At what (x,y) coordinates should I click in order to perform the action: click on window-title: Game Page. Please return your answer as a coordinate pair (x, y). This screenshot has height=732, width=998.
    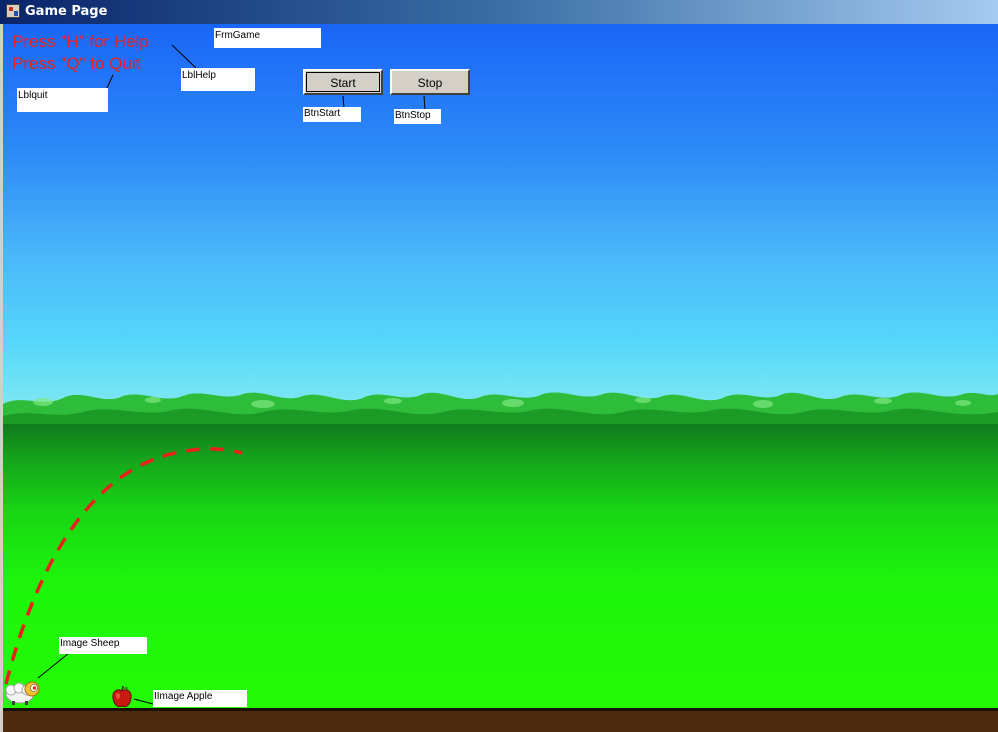
    Looking at the image, I should click on (66, 11).